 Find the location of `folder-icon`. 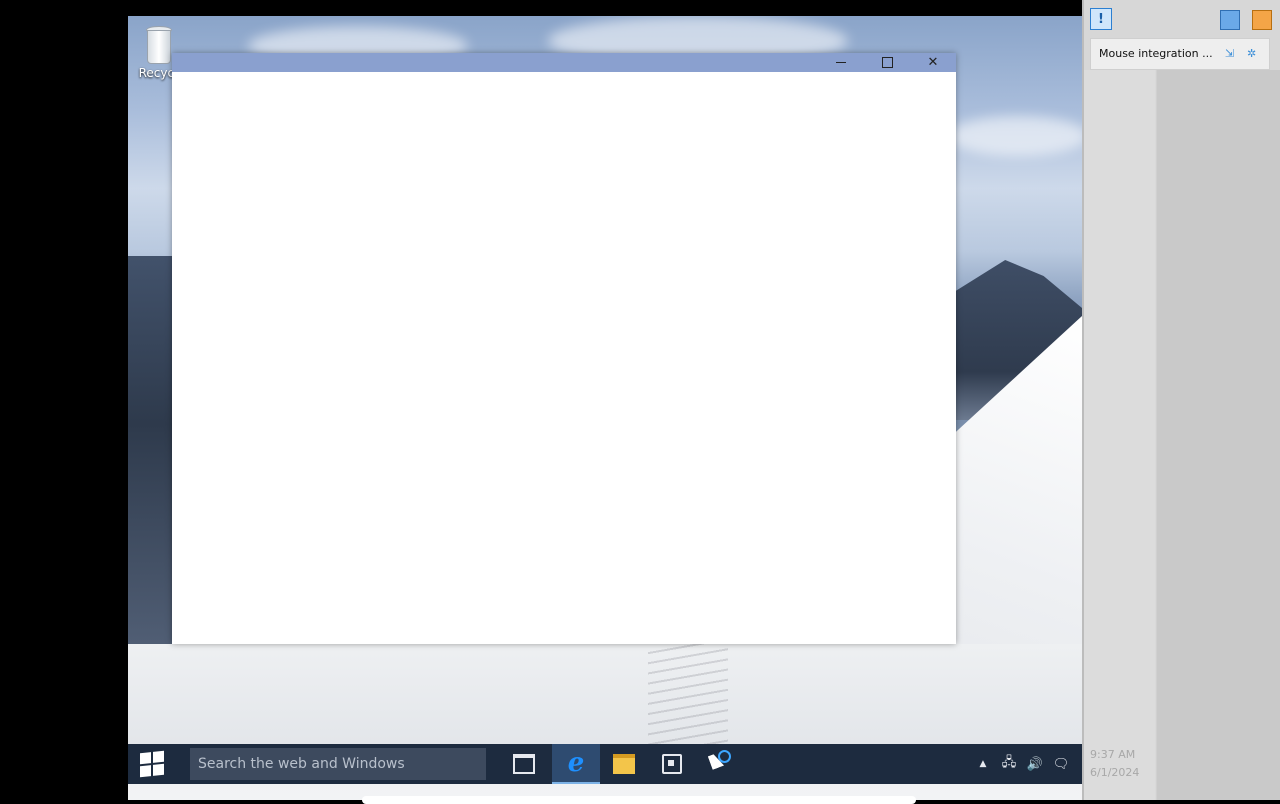

folder-icon is located at coordinates (624, 764).